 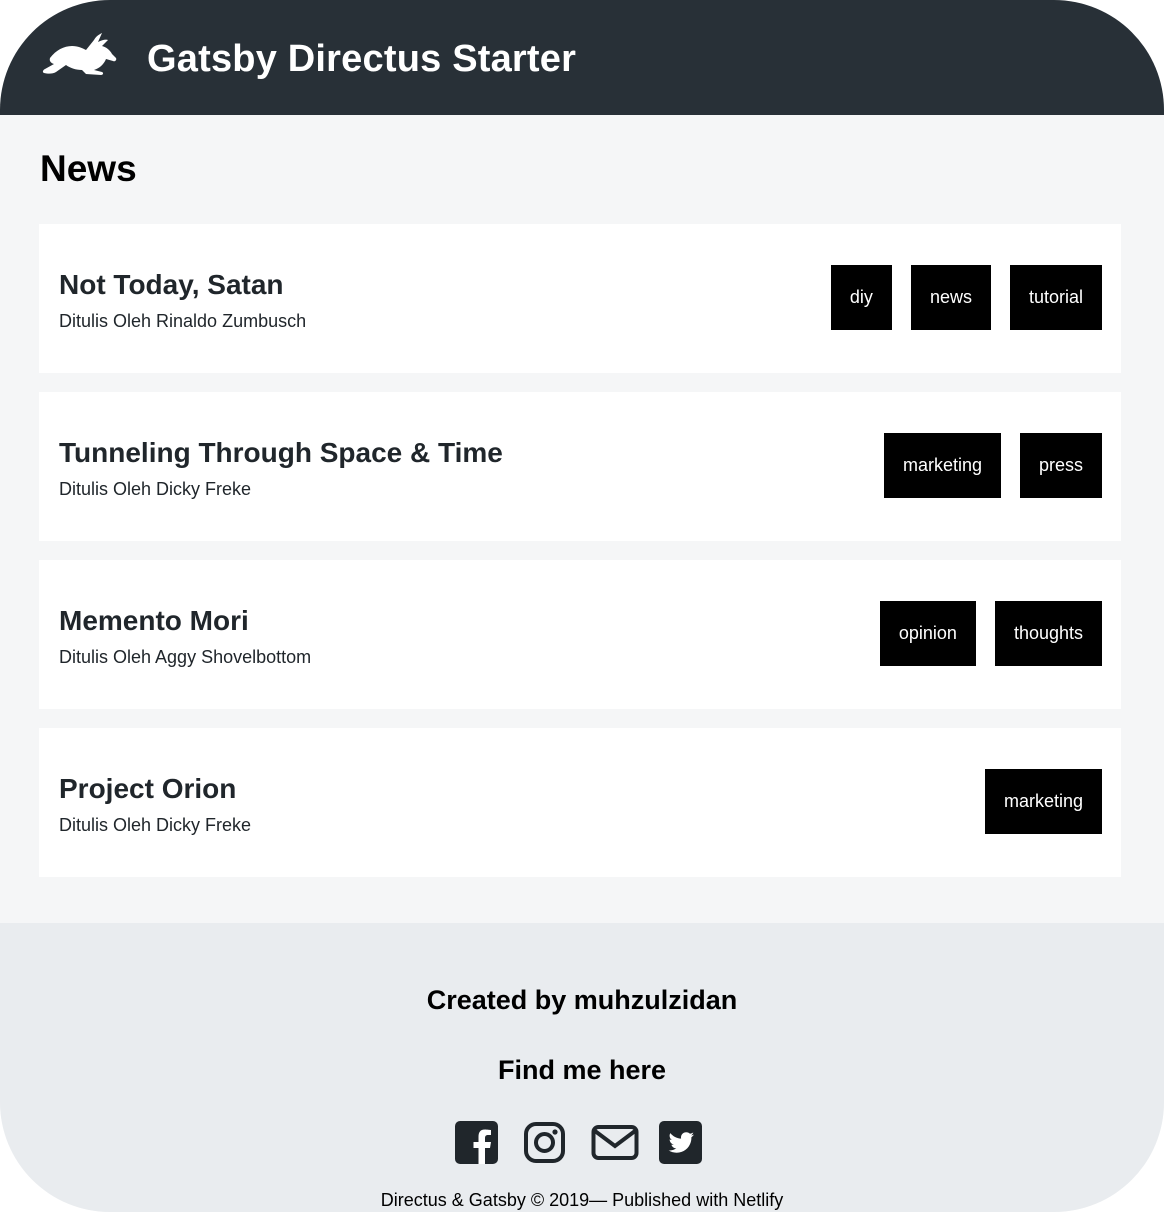 I want to click on post-tags: marketing press, so click(x=992, y=465).